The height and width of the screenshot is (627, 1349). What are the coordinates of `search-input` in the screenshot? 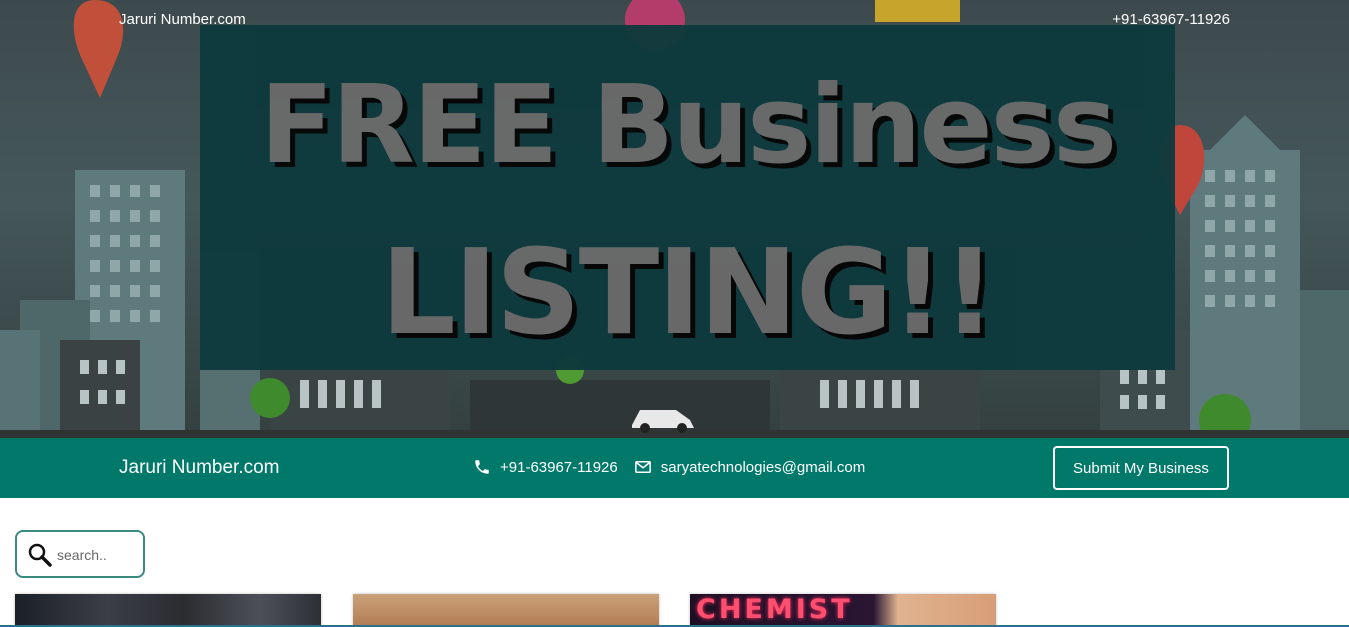 It's located at (99, 555).